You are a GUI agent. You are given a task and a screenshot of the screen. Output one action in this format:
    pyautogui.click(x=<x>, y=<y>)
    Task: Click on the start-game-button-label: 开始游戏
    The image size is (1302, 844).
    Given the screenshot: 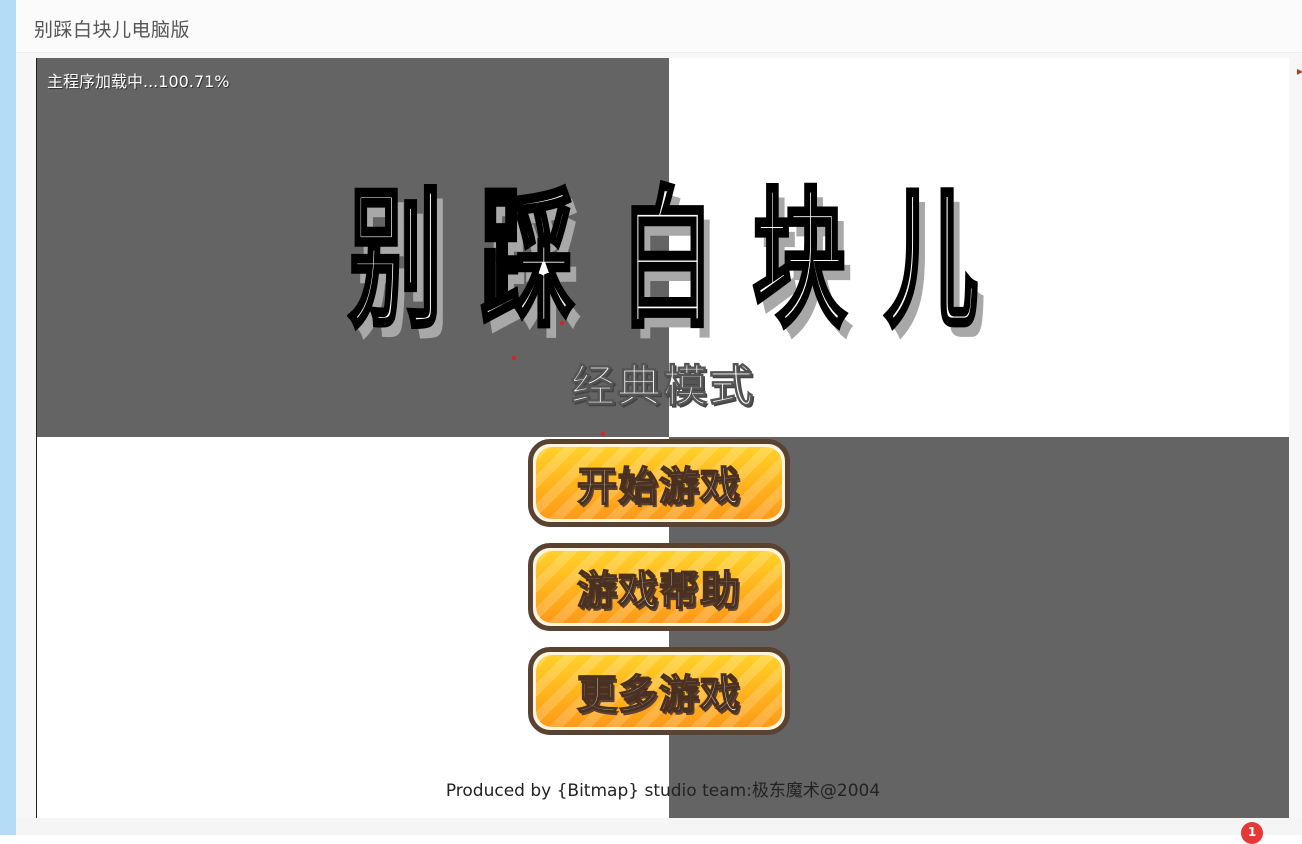 What is the action you would take?
    pyautogui.click(x=659, y=483)
    